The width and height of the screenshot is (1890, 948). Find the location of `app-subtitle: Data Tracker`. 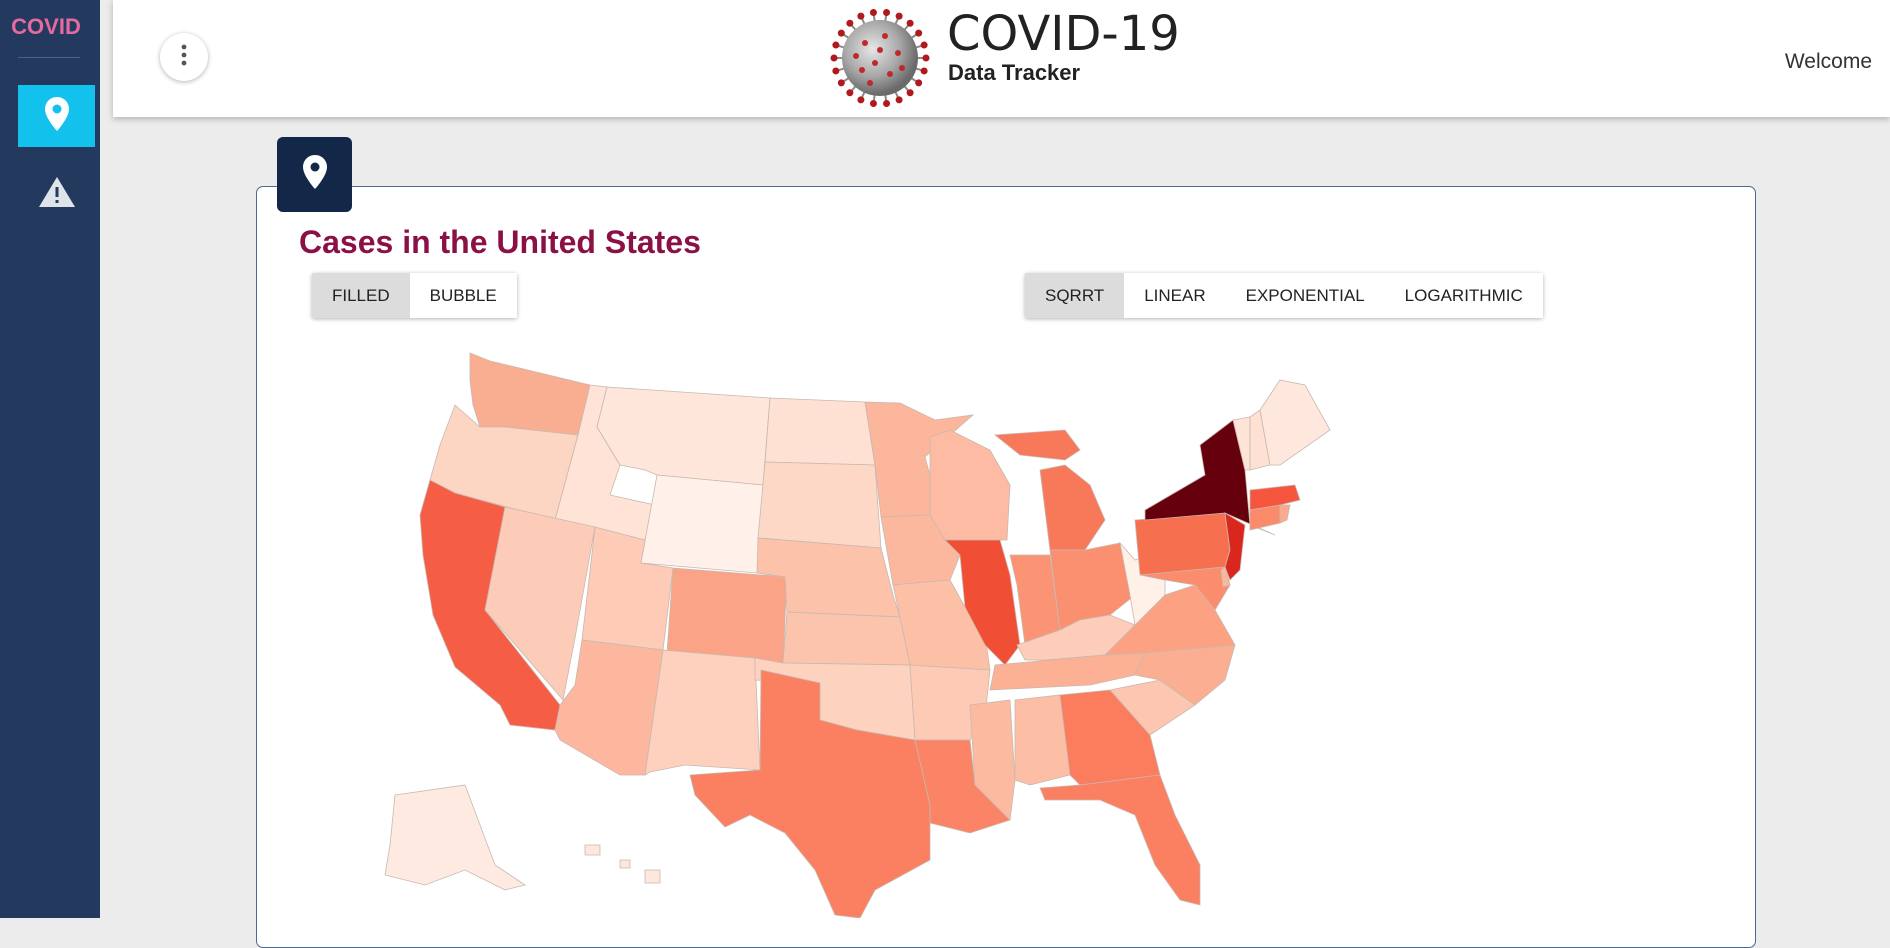

app-subtitle: Data Tracker is located at coordinates (1014, 72).